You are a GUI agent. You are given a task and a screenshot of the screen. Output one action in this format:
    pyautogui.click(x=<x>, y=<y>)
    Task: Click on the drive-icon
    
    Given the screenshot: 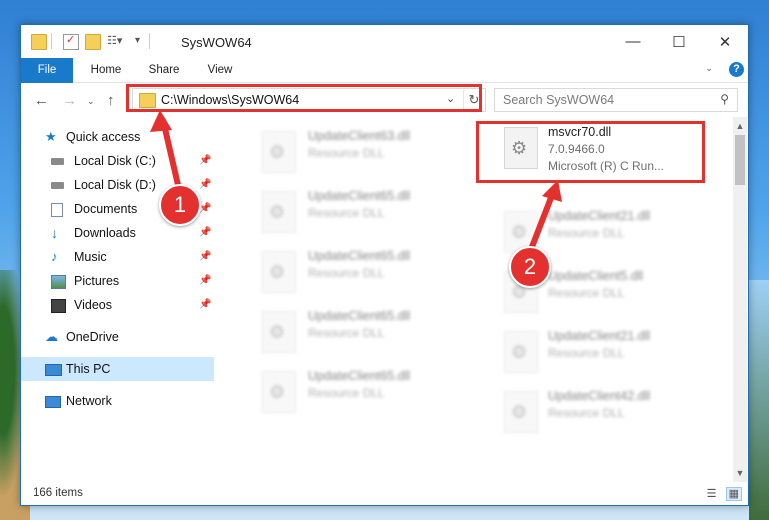 What is the action you would take?
    pyautogui.click(x=57, y=185)
    